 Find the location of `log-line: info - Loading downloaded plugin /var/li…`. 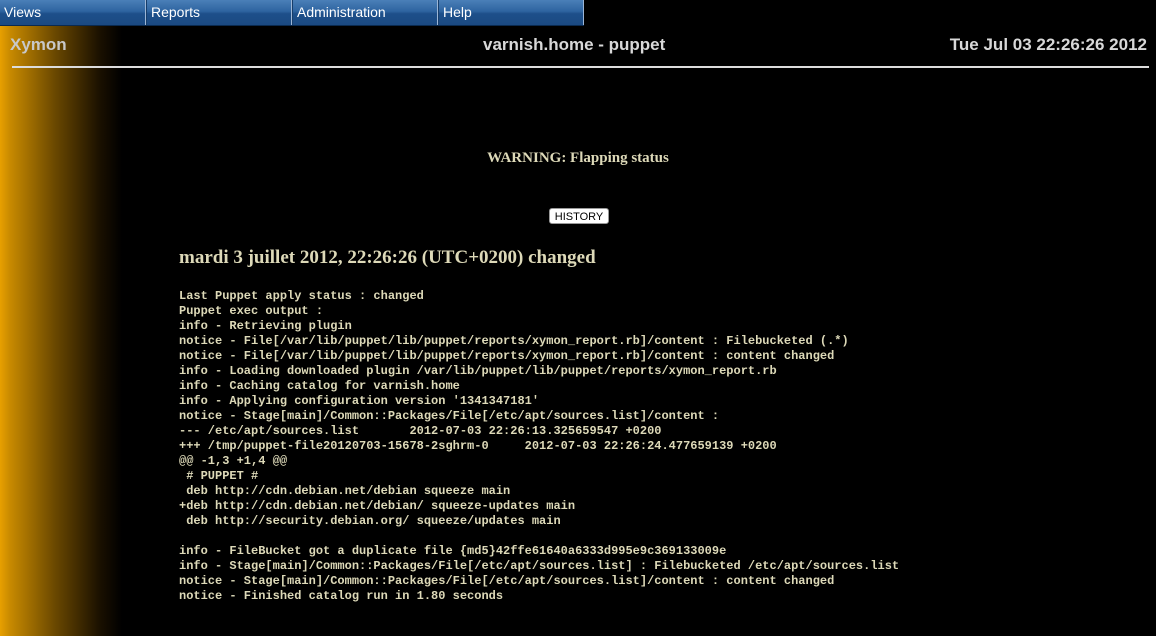

log-line: info - Loading downloaded plugin /var/li… is located at coordinates (478, 371).